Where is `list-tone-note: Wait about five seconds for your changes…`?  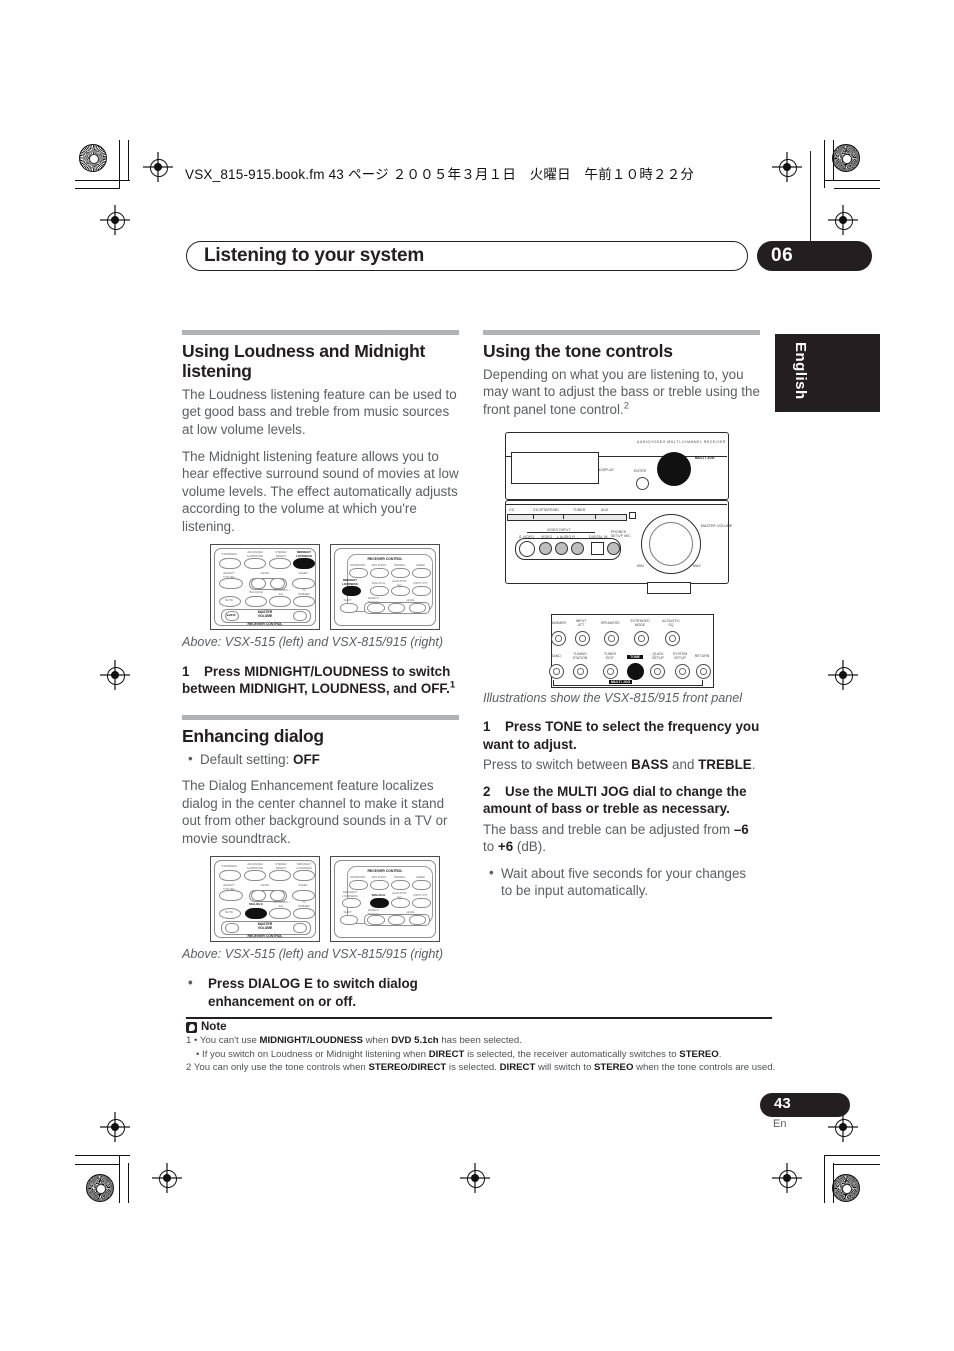 list-tone-note: Wait about five seconds for your changes… is located at coordinates (621, 882).